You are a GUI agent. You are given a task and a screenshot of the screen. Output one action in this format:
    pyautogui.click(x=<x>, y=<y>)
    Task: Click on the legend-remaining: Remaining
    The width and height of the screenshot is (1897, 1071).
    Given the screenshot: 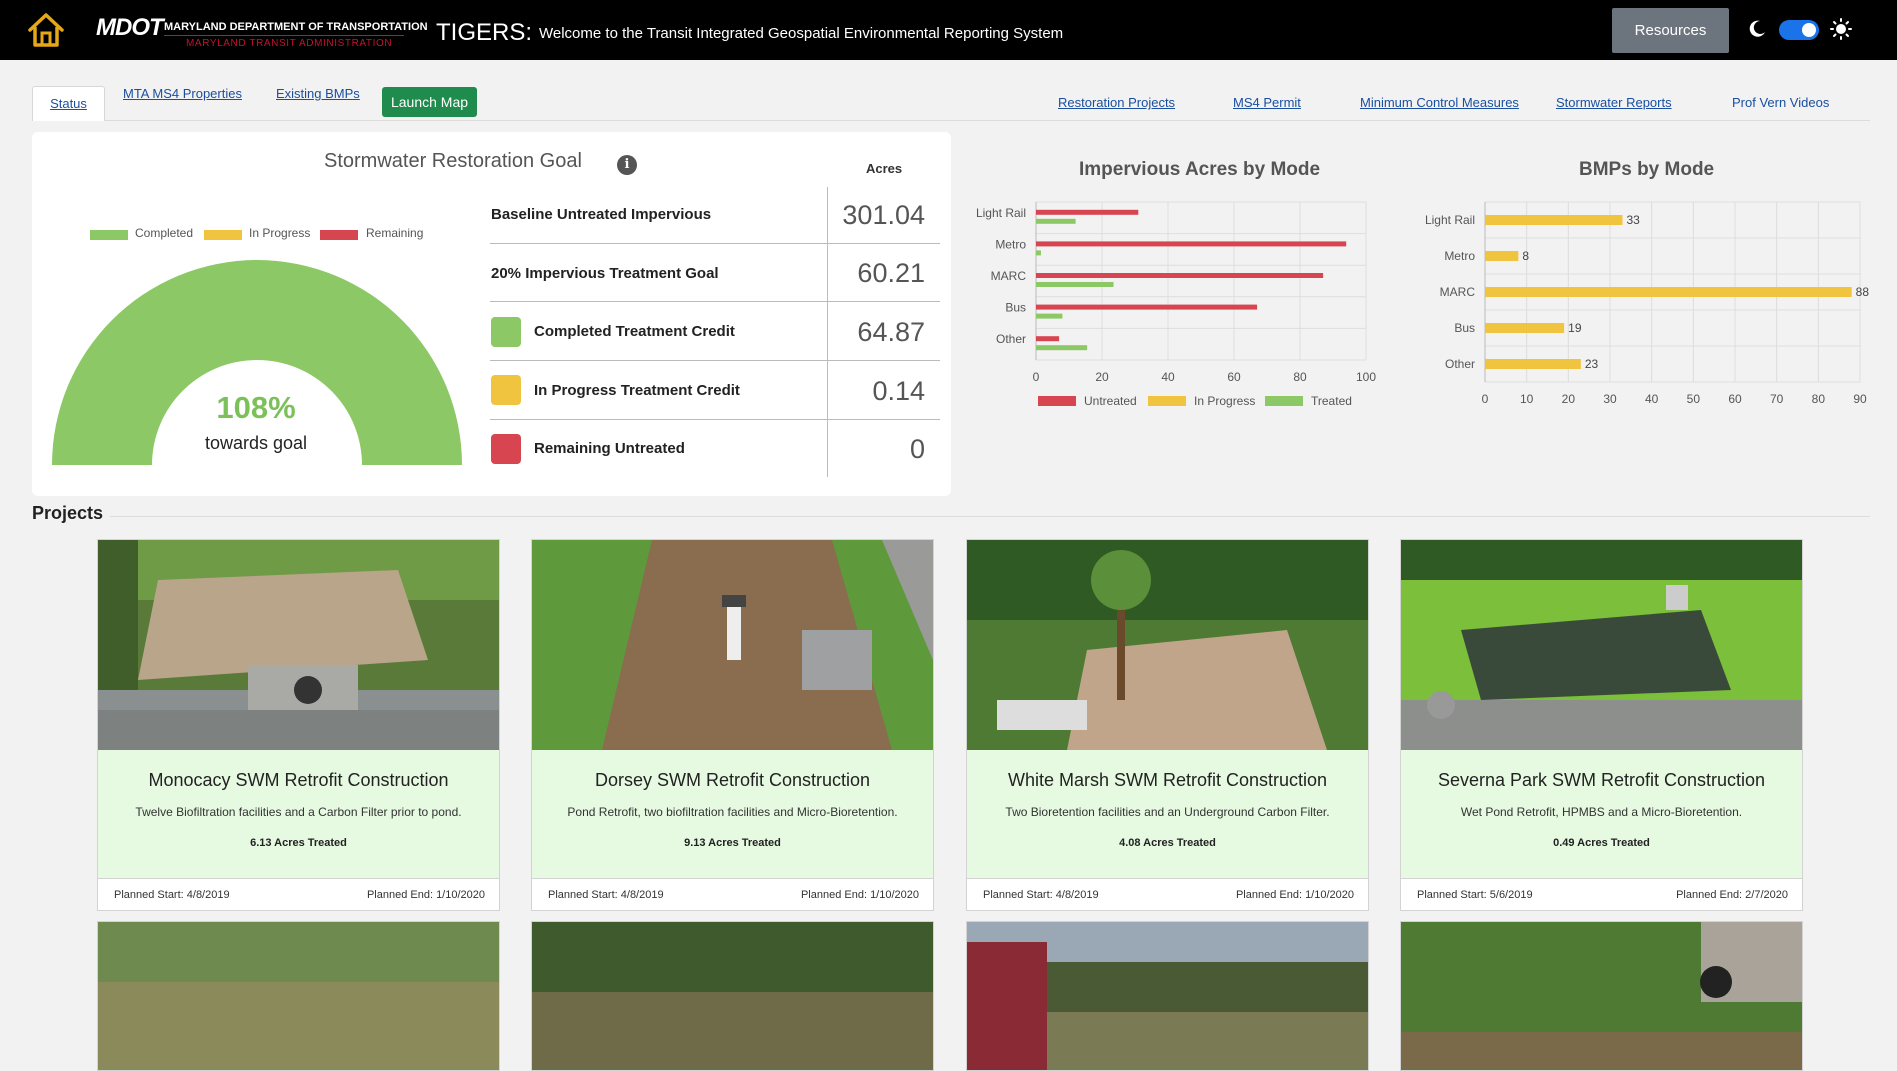 What is the action you would take?
    pyautogui.click(x=394, y=233)
    